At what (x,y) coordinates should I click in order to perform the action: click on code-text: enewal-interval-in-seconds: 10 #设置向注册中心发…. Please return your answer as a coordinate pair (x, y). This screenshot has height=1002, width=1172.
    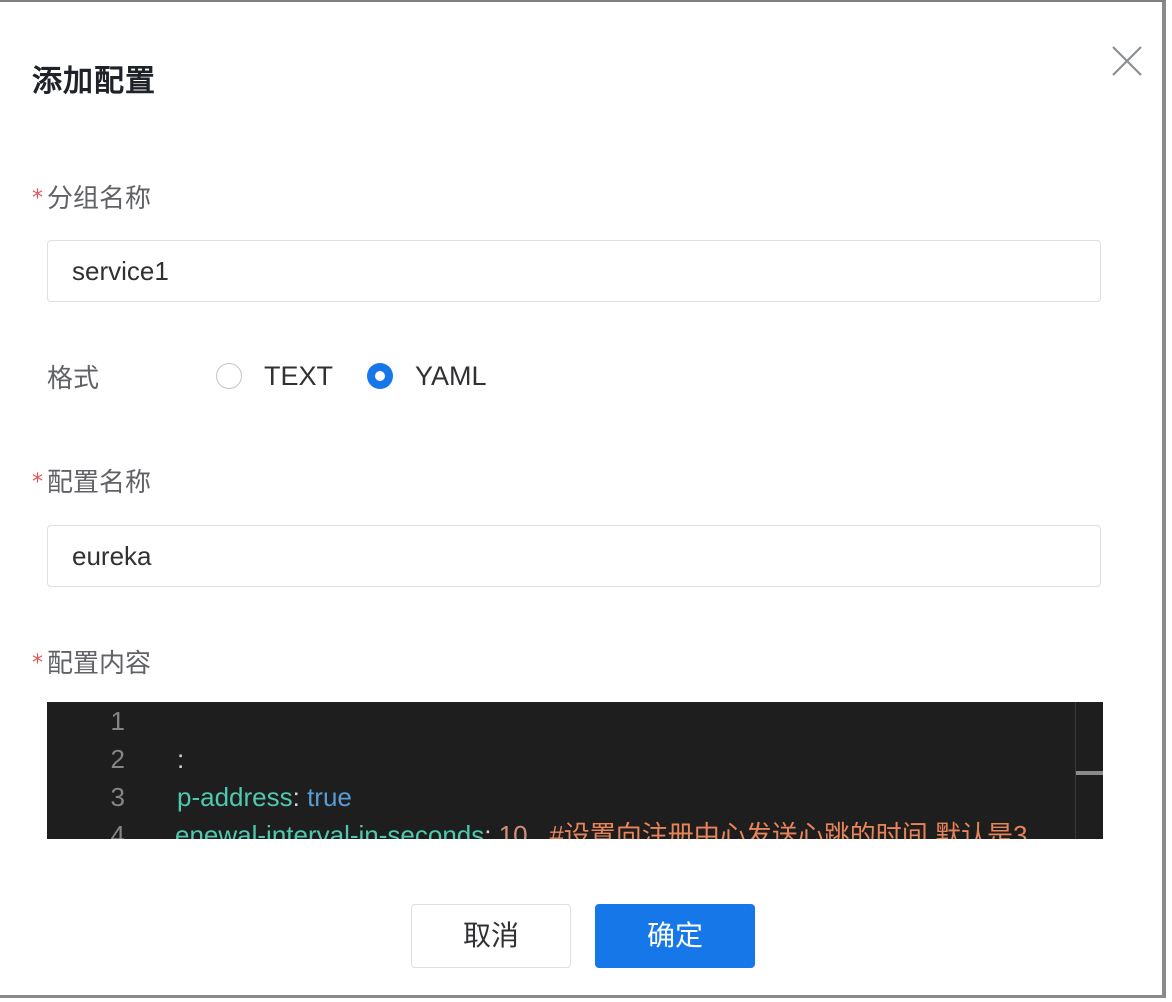
    Looking at the image, I should click on (601, 827).